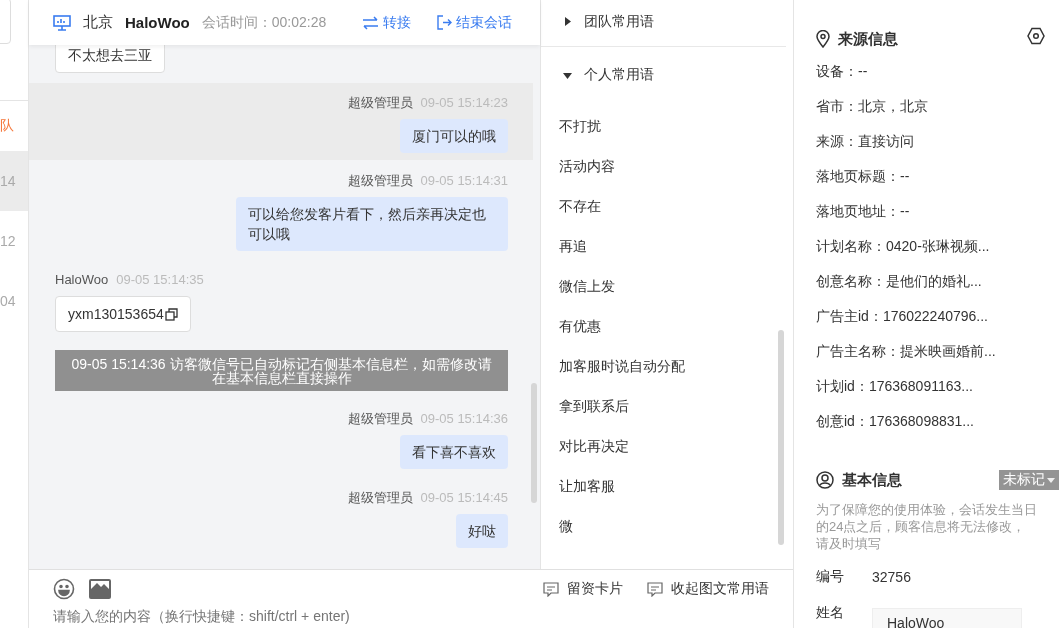 The height and width of the screenshot is (628, 1059). I want to click on message-time: 09-05 15:14:36, so click(464, 419).